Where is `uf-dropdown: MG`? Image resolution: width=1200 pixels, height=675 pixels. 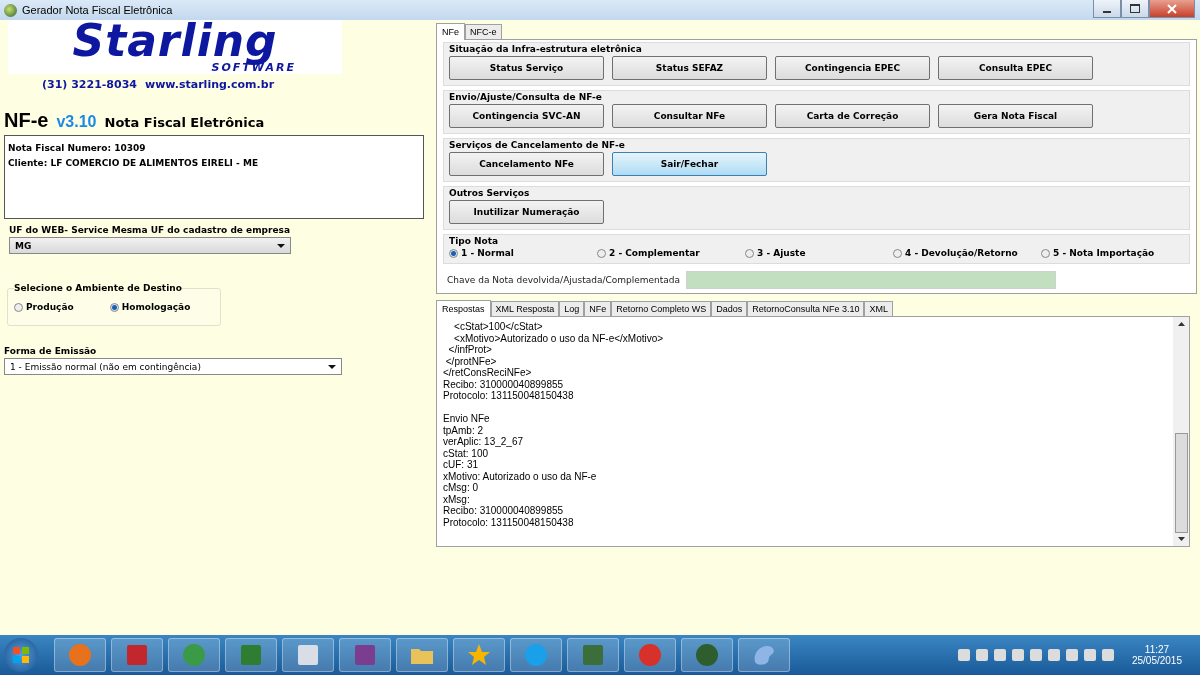
uf-dropdown: MG is located at coordinates (150, 245).